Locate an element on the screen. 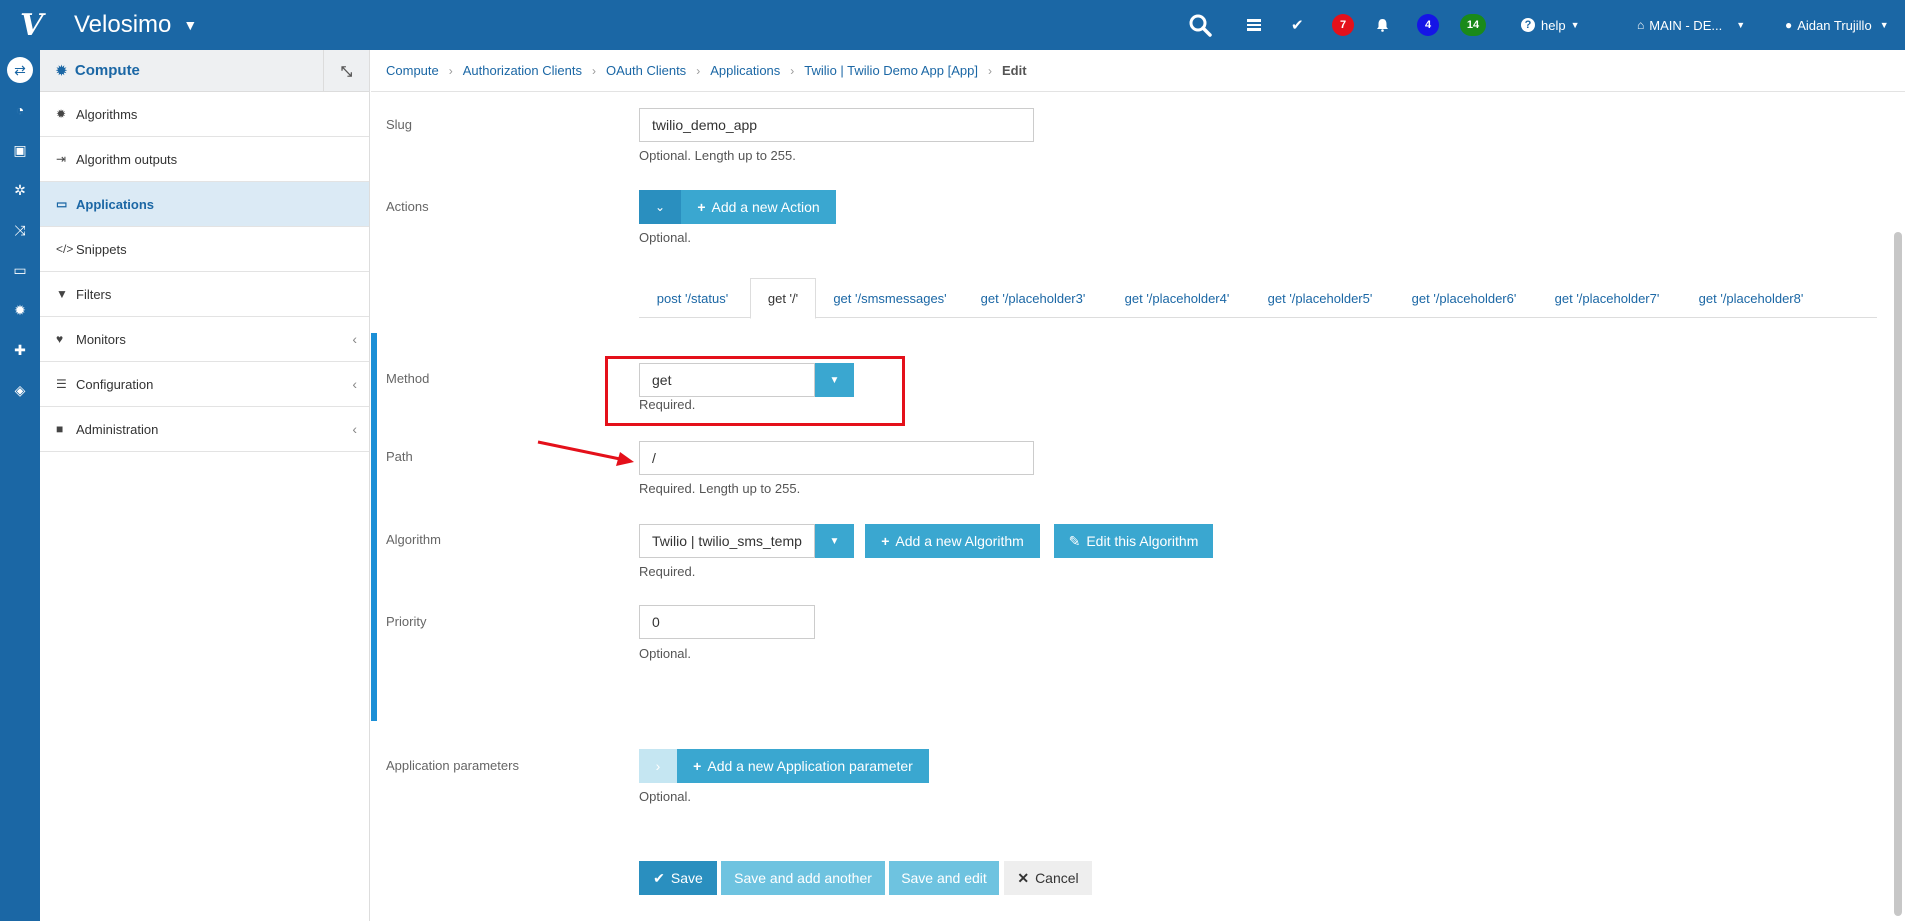 Image resolution: width=1905 pixels, height=921 pixels. search-icon is located at coordinates (1200, 25).